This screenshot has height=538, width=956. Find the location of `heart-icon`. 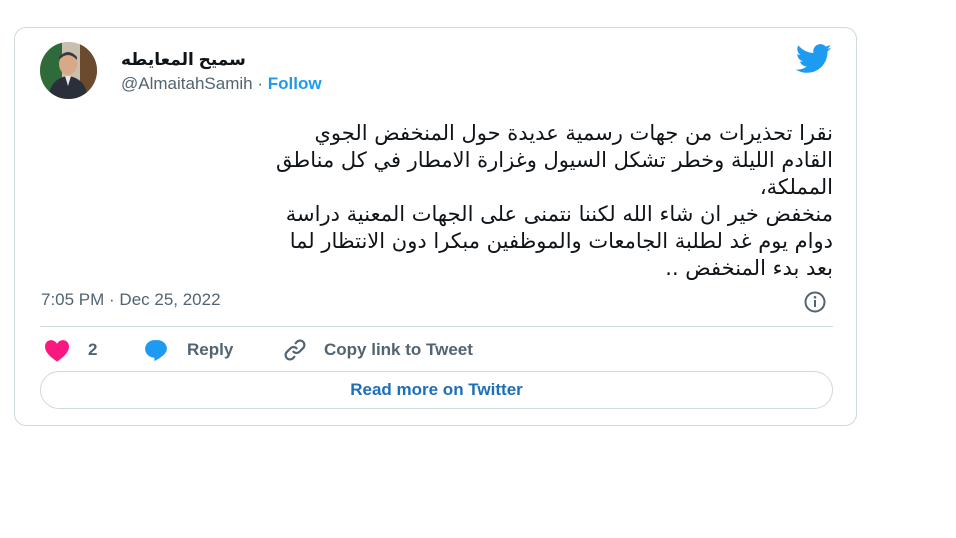

heart-icon is located at coordinates (57, 350).